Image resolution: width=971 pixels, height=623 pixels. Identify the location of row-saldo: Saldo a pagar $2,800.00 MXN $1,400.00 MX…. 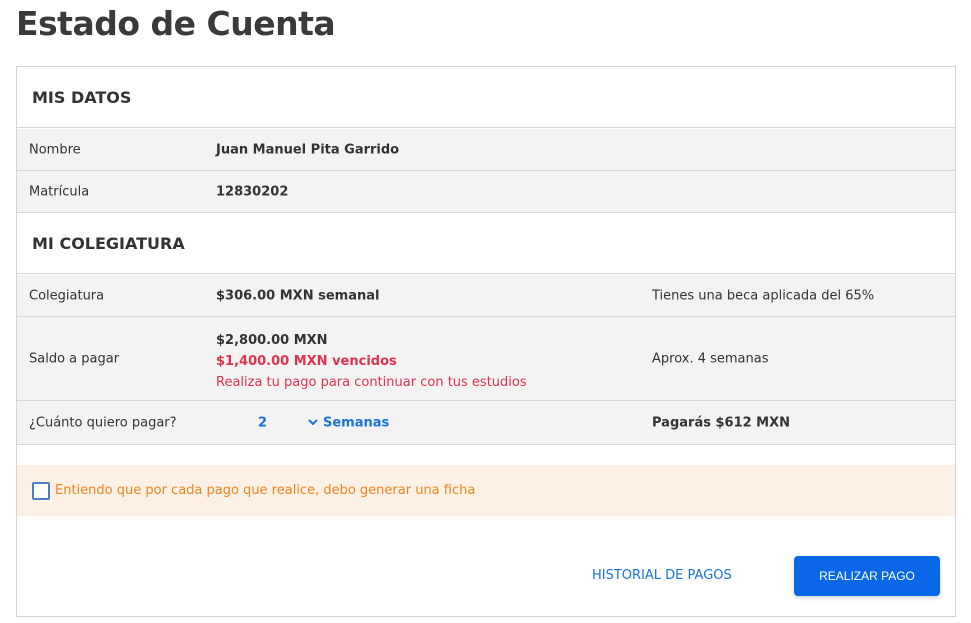
(486, 359).